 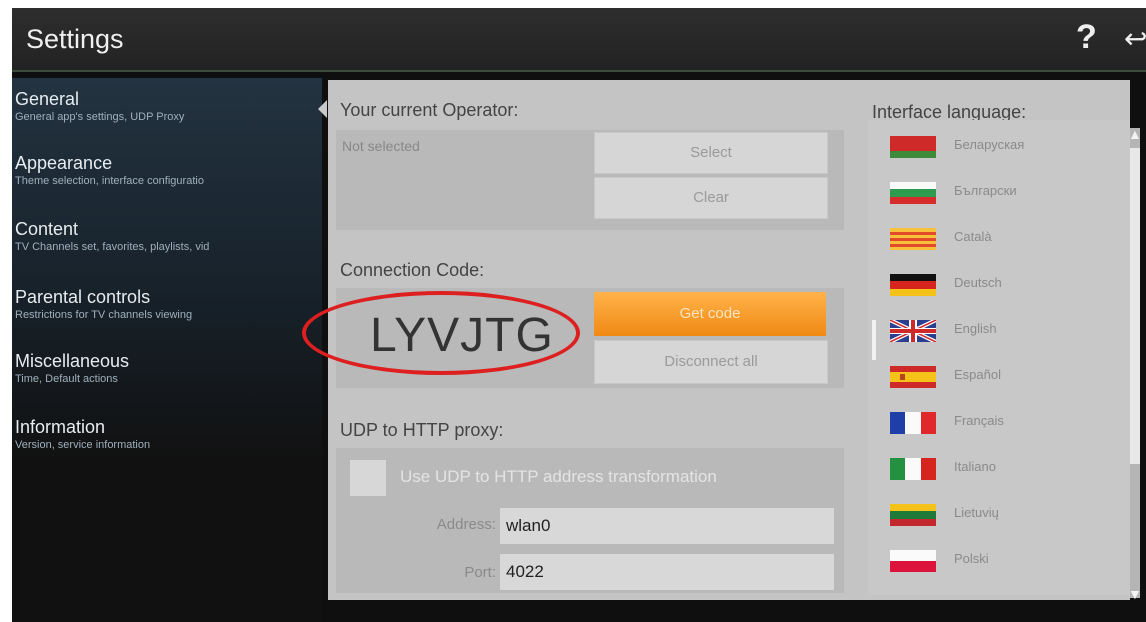 What do you see at coordinates (667, 526) in the screenshot?
I see `address-field: wlan0` at bounding box center [667, 526].